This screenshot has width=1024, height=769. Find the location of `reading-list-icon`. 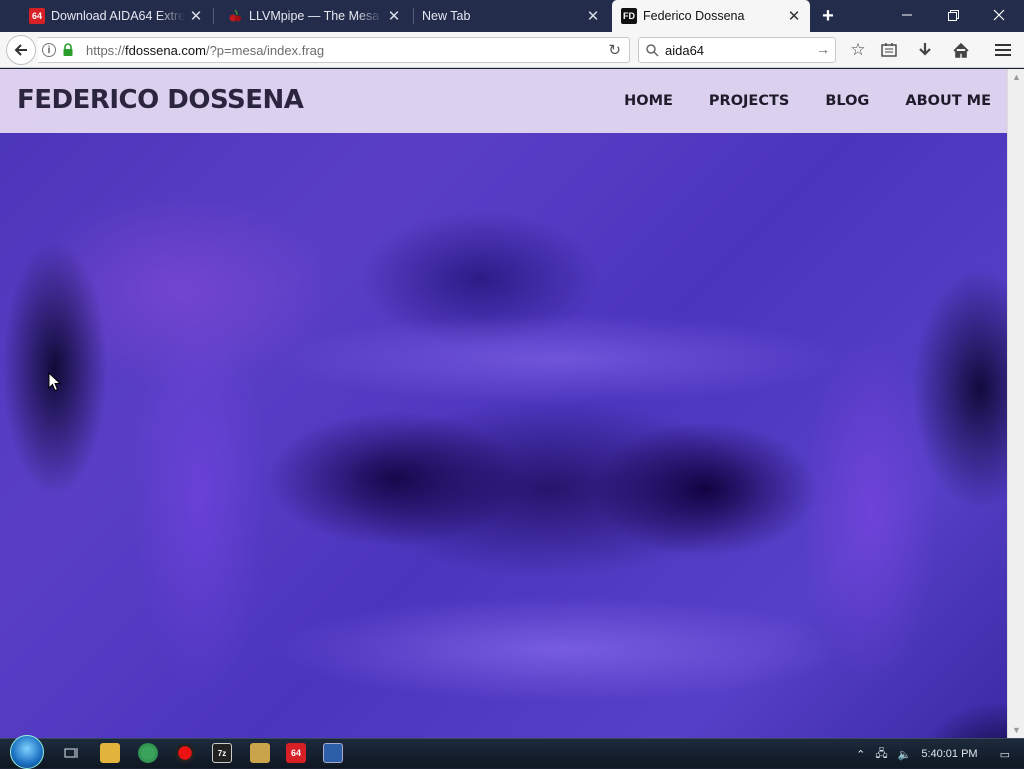

reading-list-icon is located at coordinates (889, 50).